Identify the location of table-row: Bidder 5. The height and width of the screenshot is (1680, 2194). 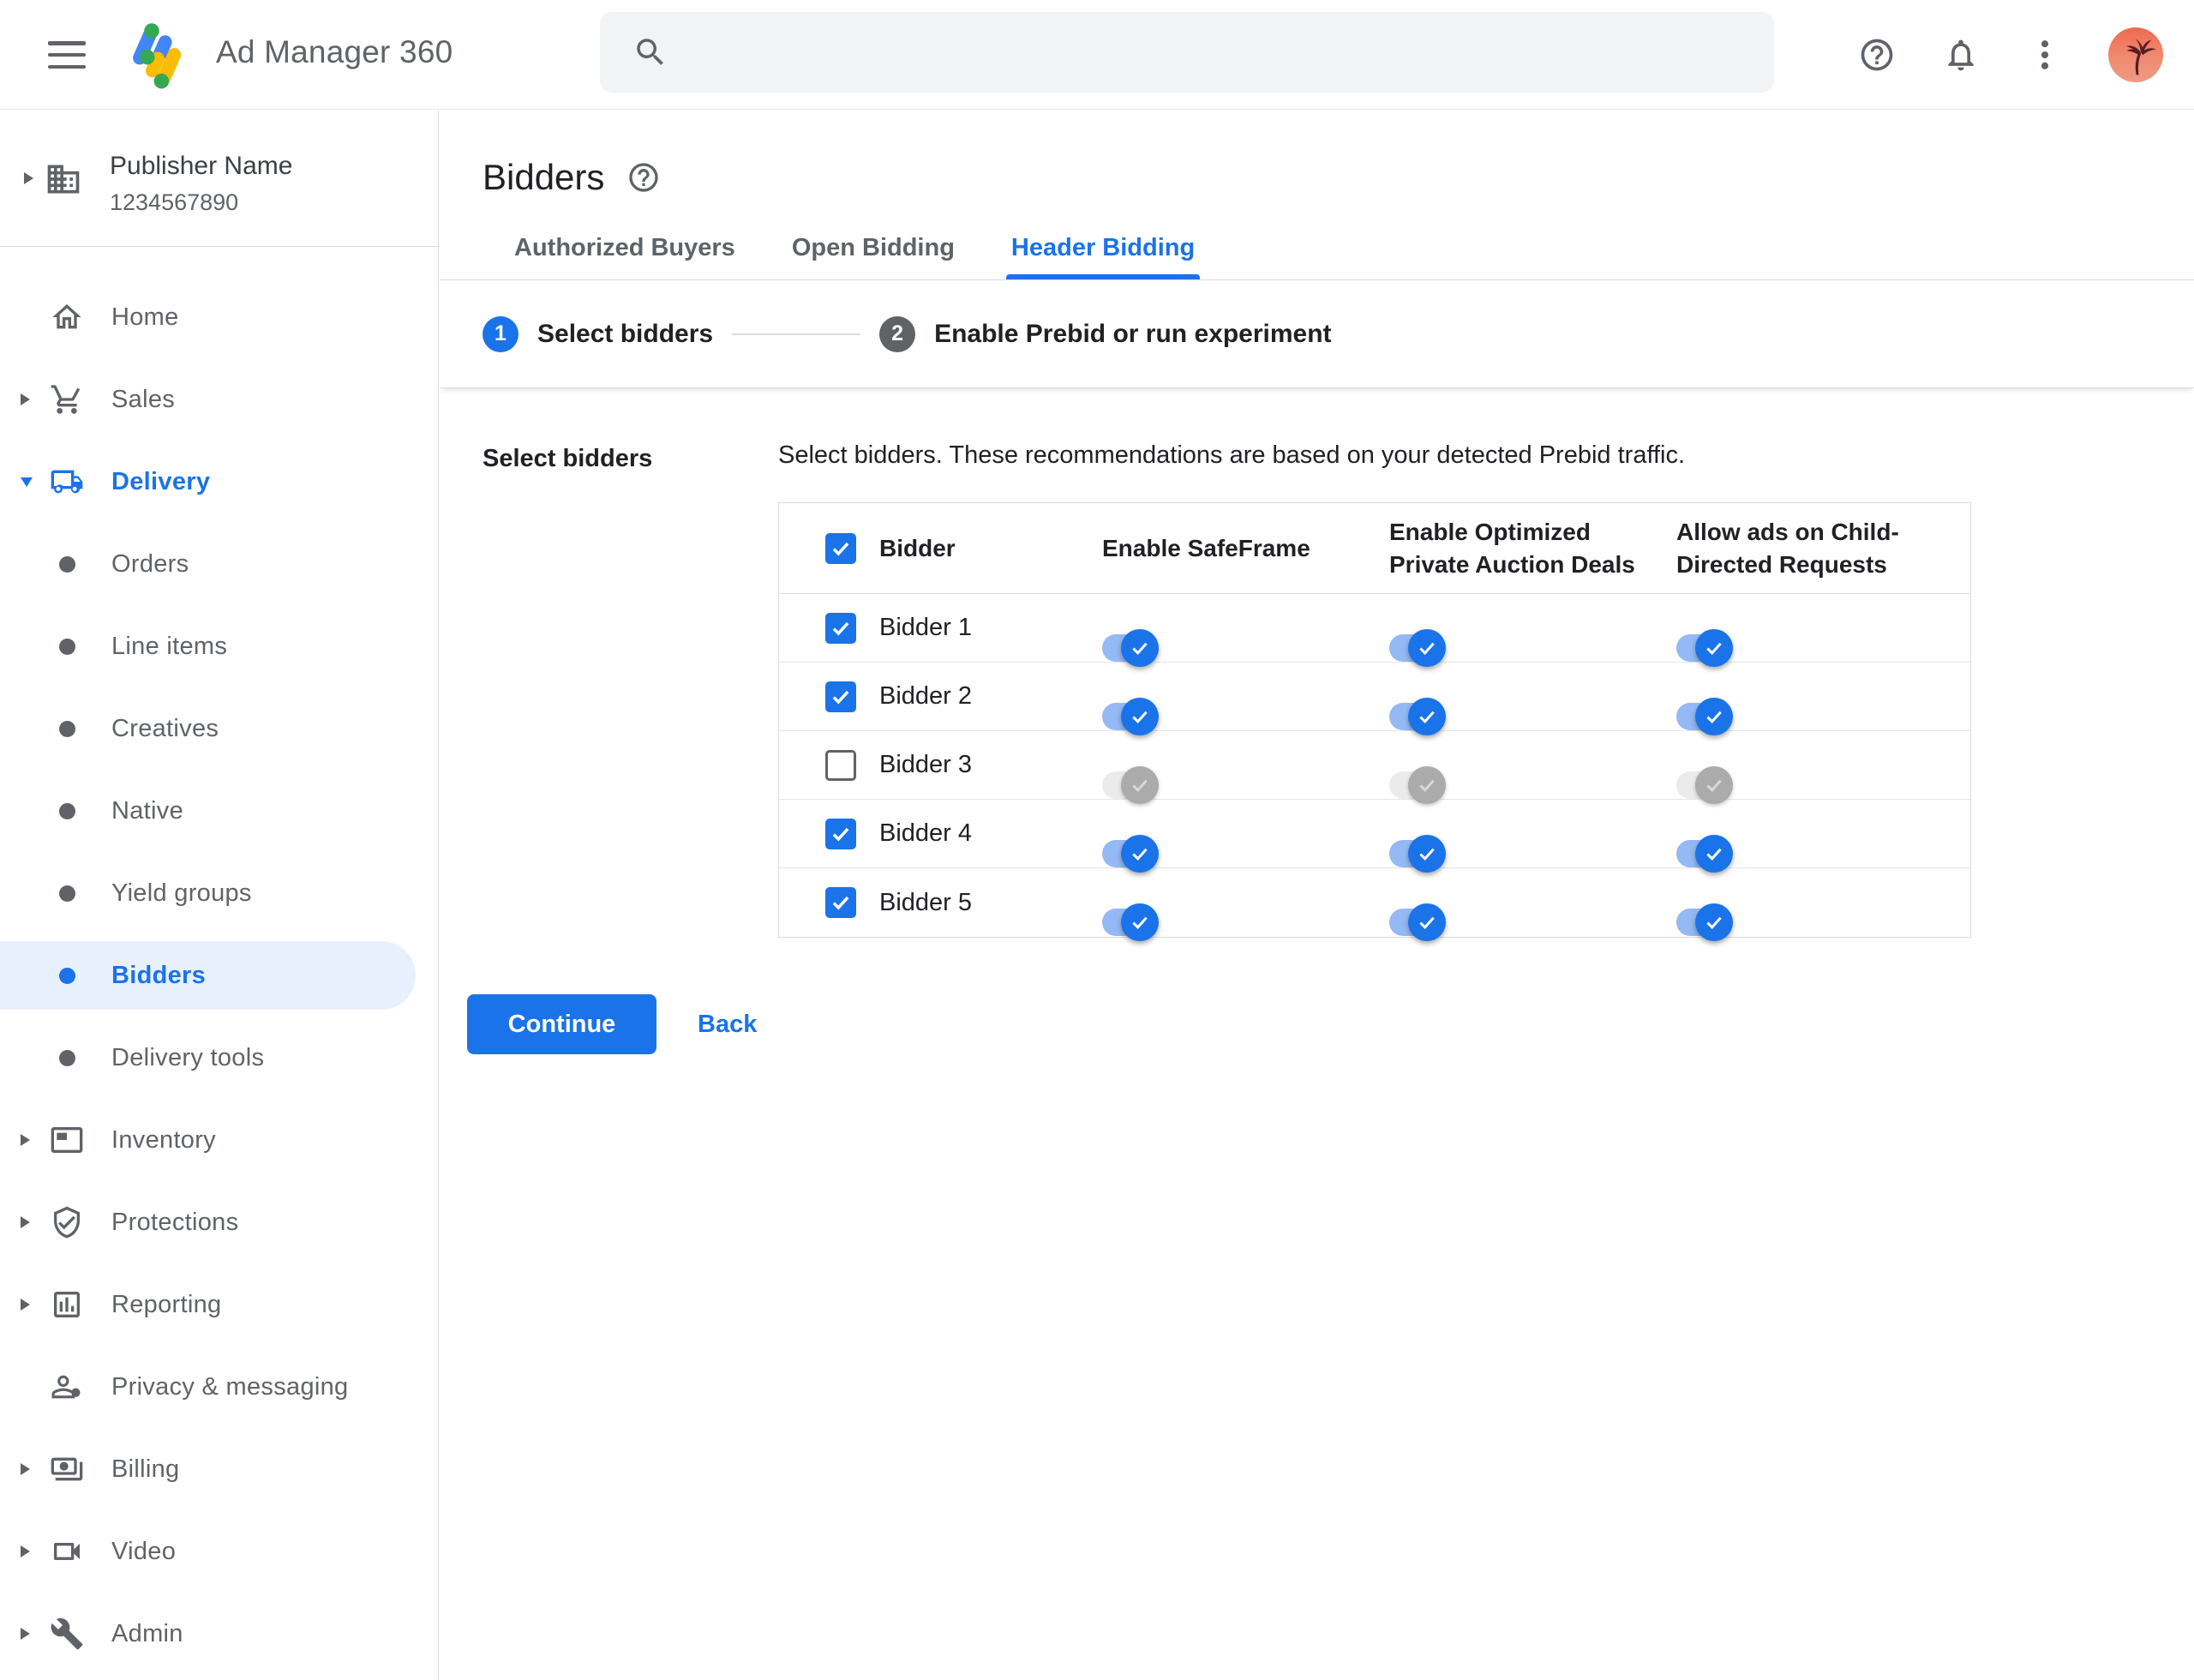
(1374, 904).